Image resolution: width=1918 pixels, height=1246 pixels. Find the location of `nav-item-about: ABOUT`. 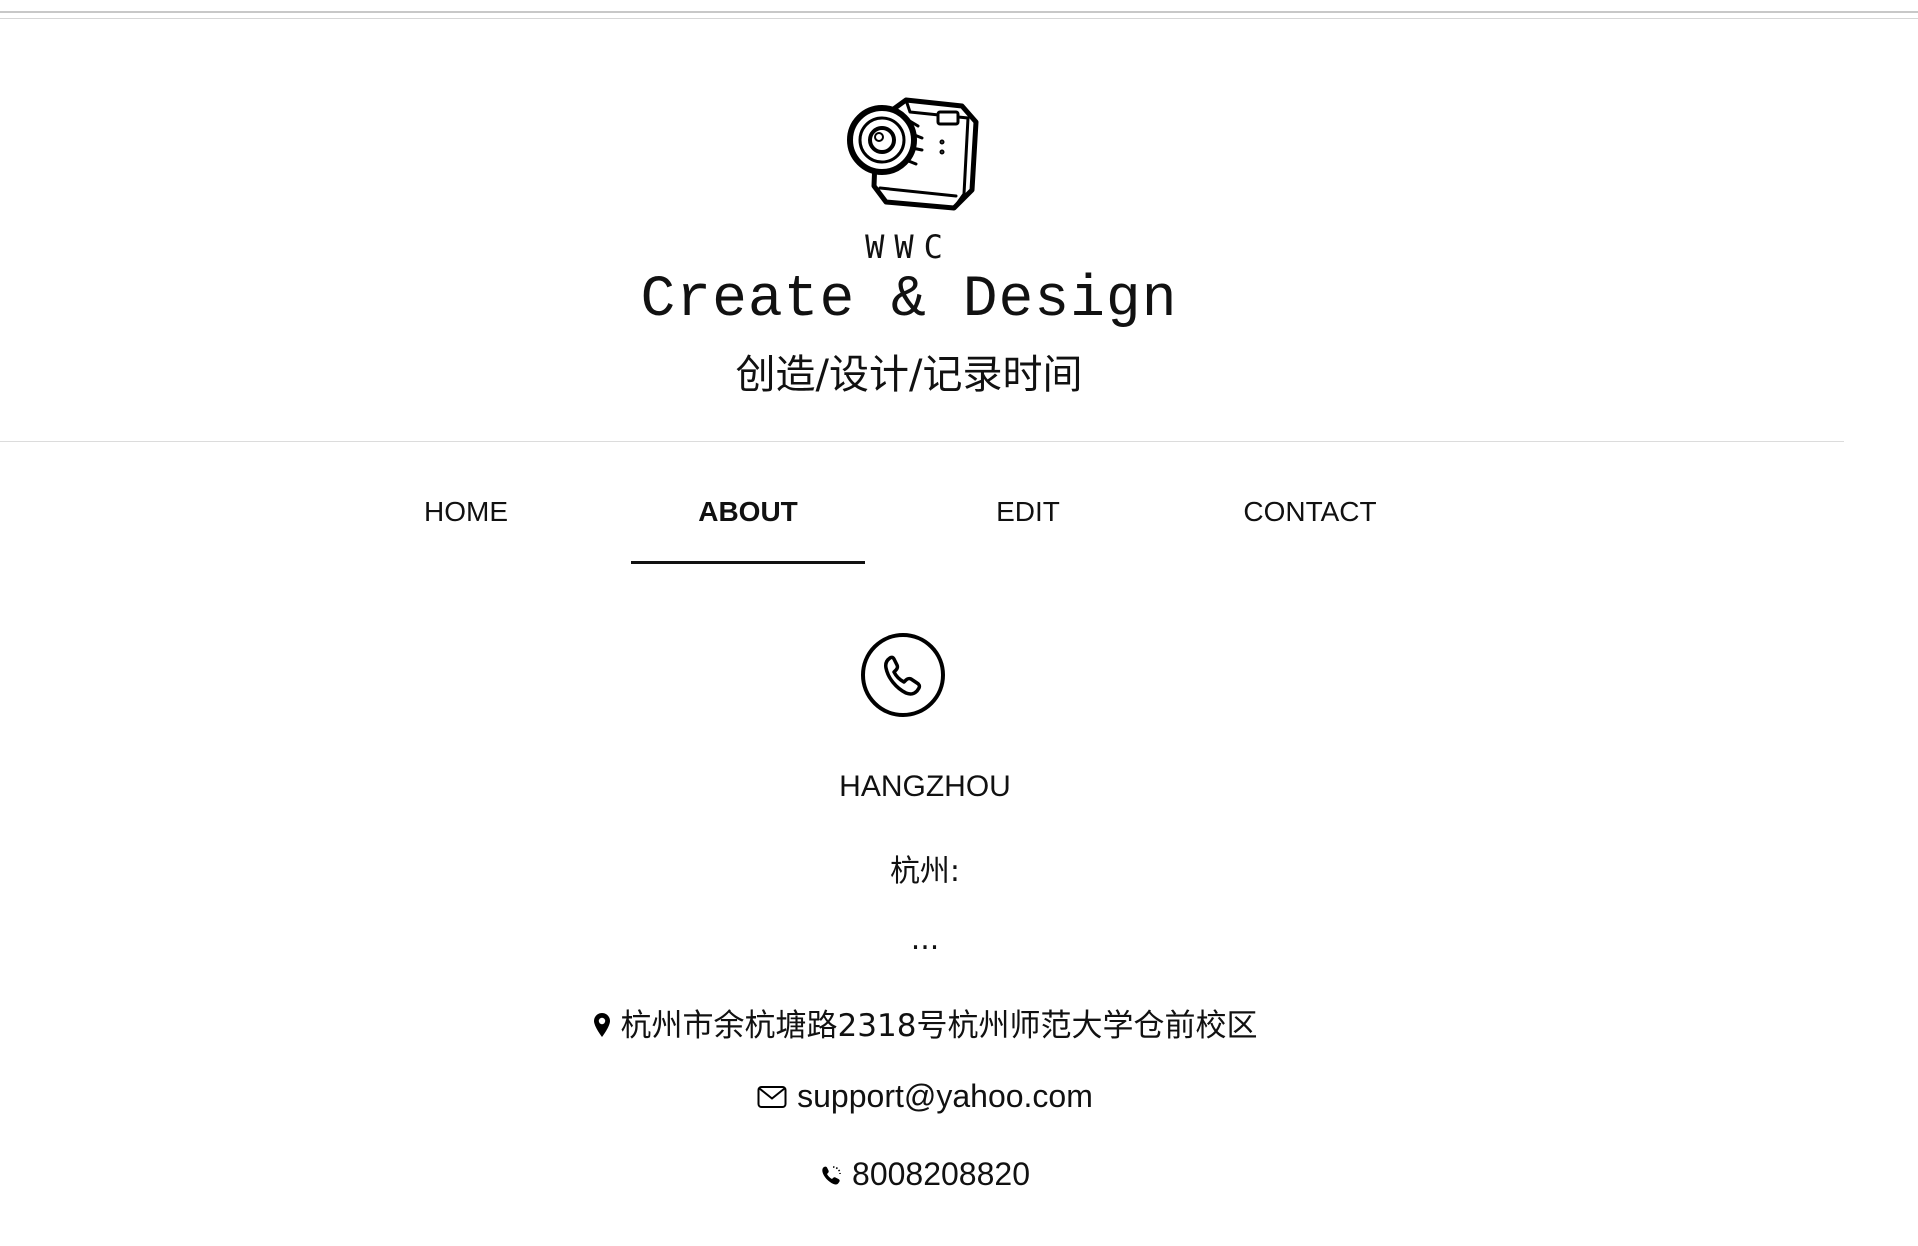

nav-item-about: ABOUT is located at coordinates (748, 527).